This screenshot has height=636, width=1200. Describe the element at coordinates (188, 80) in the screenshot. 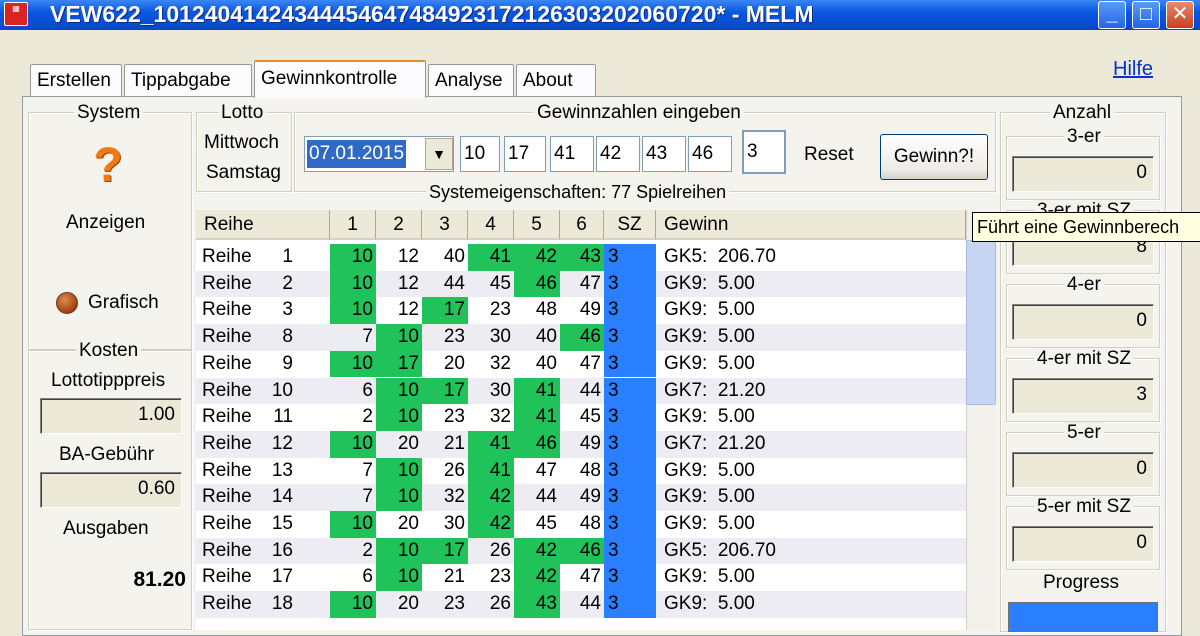

I see `tab-tippabgabe: Tippabgabe` at that location.